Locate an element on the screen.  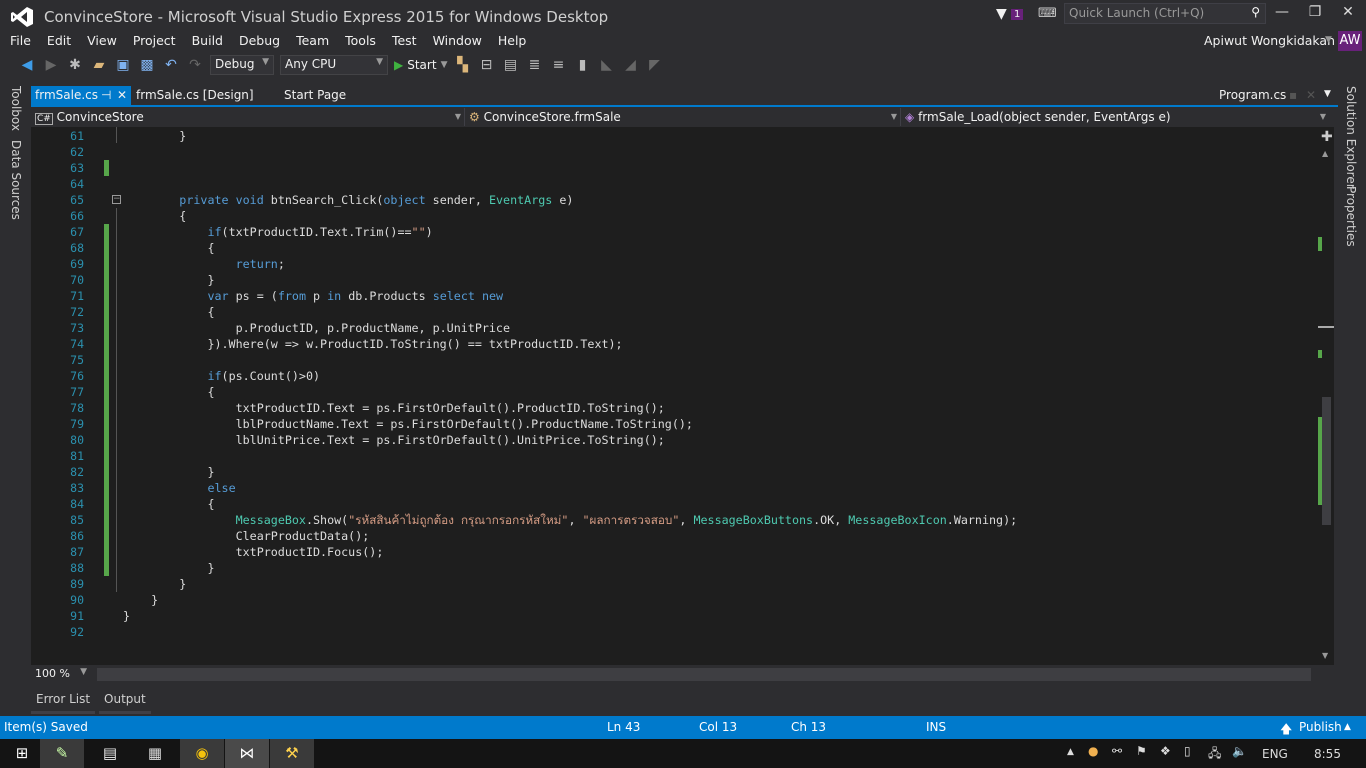
tab-program-cs-preview: Program.cs is located at coordinates (1252, 95).